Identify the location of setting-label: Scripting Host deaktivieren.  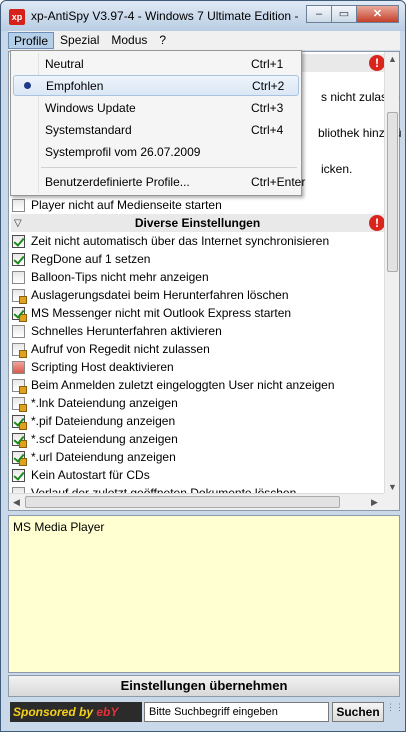
(102, 367).